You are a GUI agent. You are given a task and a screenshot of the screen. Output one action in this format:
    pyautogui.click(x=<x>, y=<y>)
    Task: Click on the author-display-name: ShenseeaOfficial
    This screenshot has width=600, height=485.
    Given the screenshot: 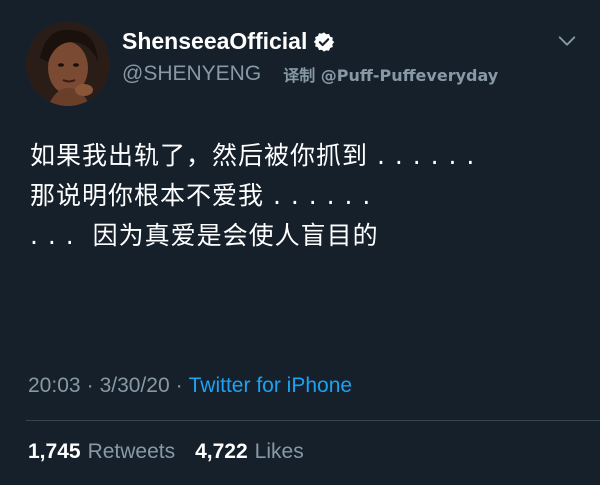 What is the action you would take?
    pyautogui.click(x=228, y=41)
    